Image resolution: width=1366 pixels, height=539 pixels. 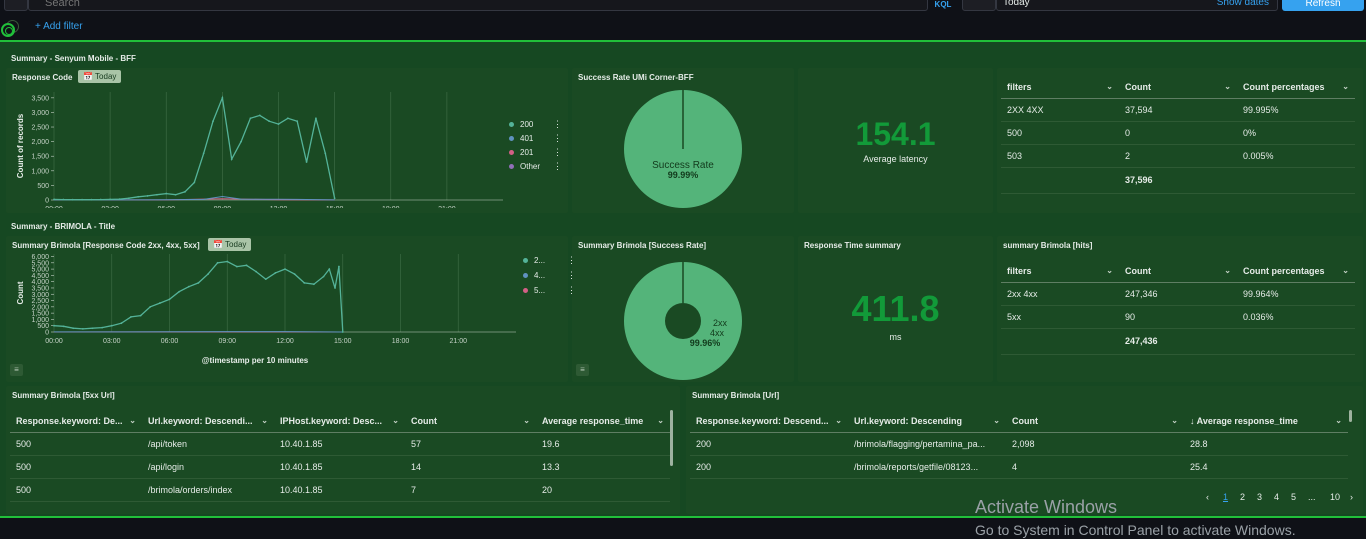 I want to click on pager-item: 5, so click(x=1293, y=497).